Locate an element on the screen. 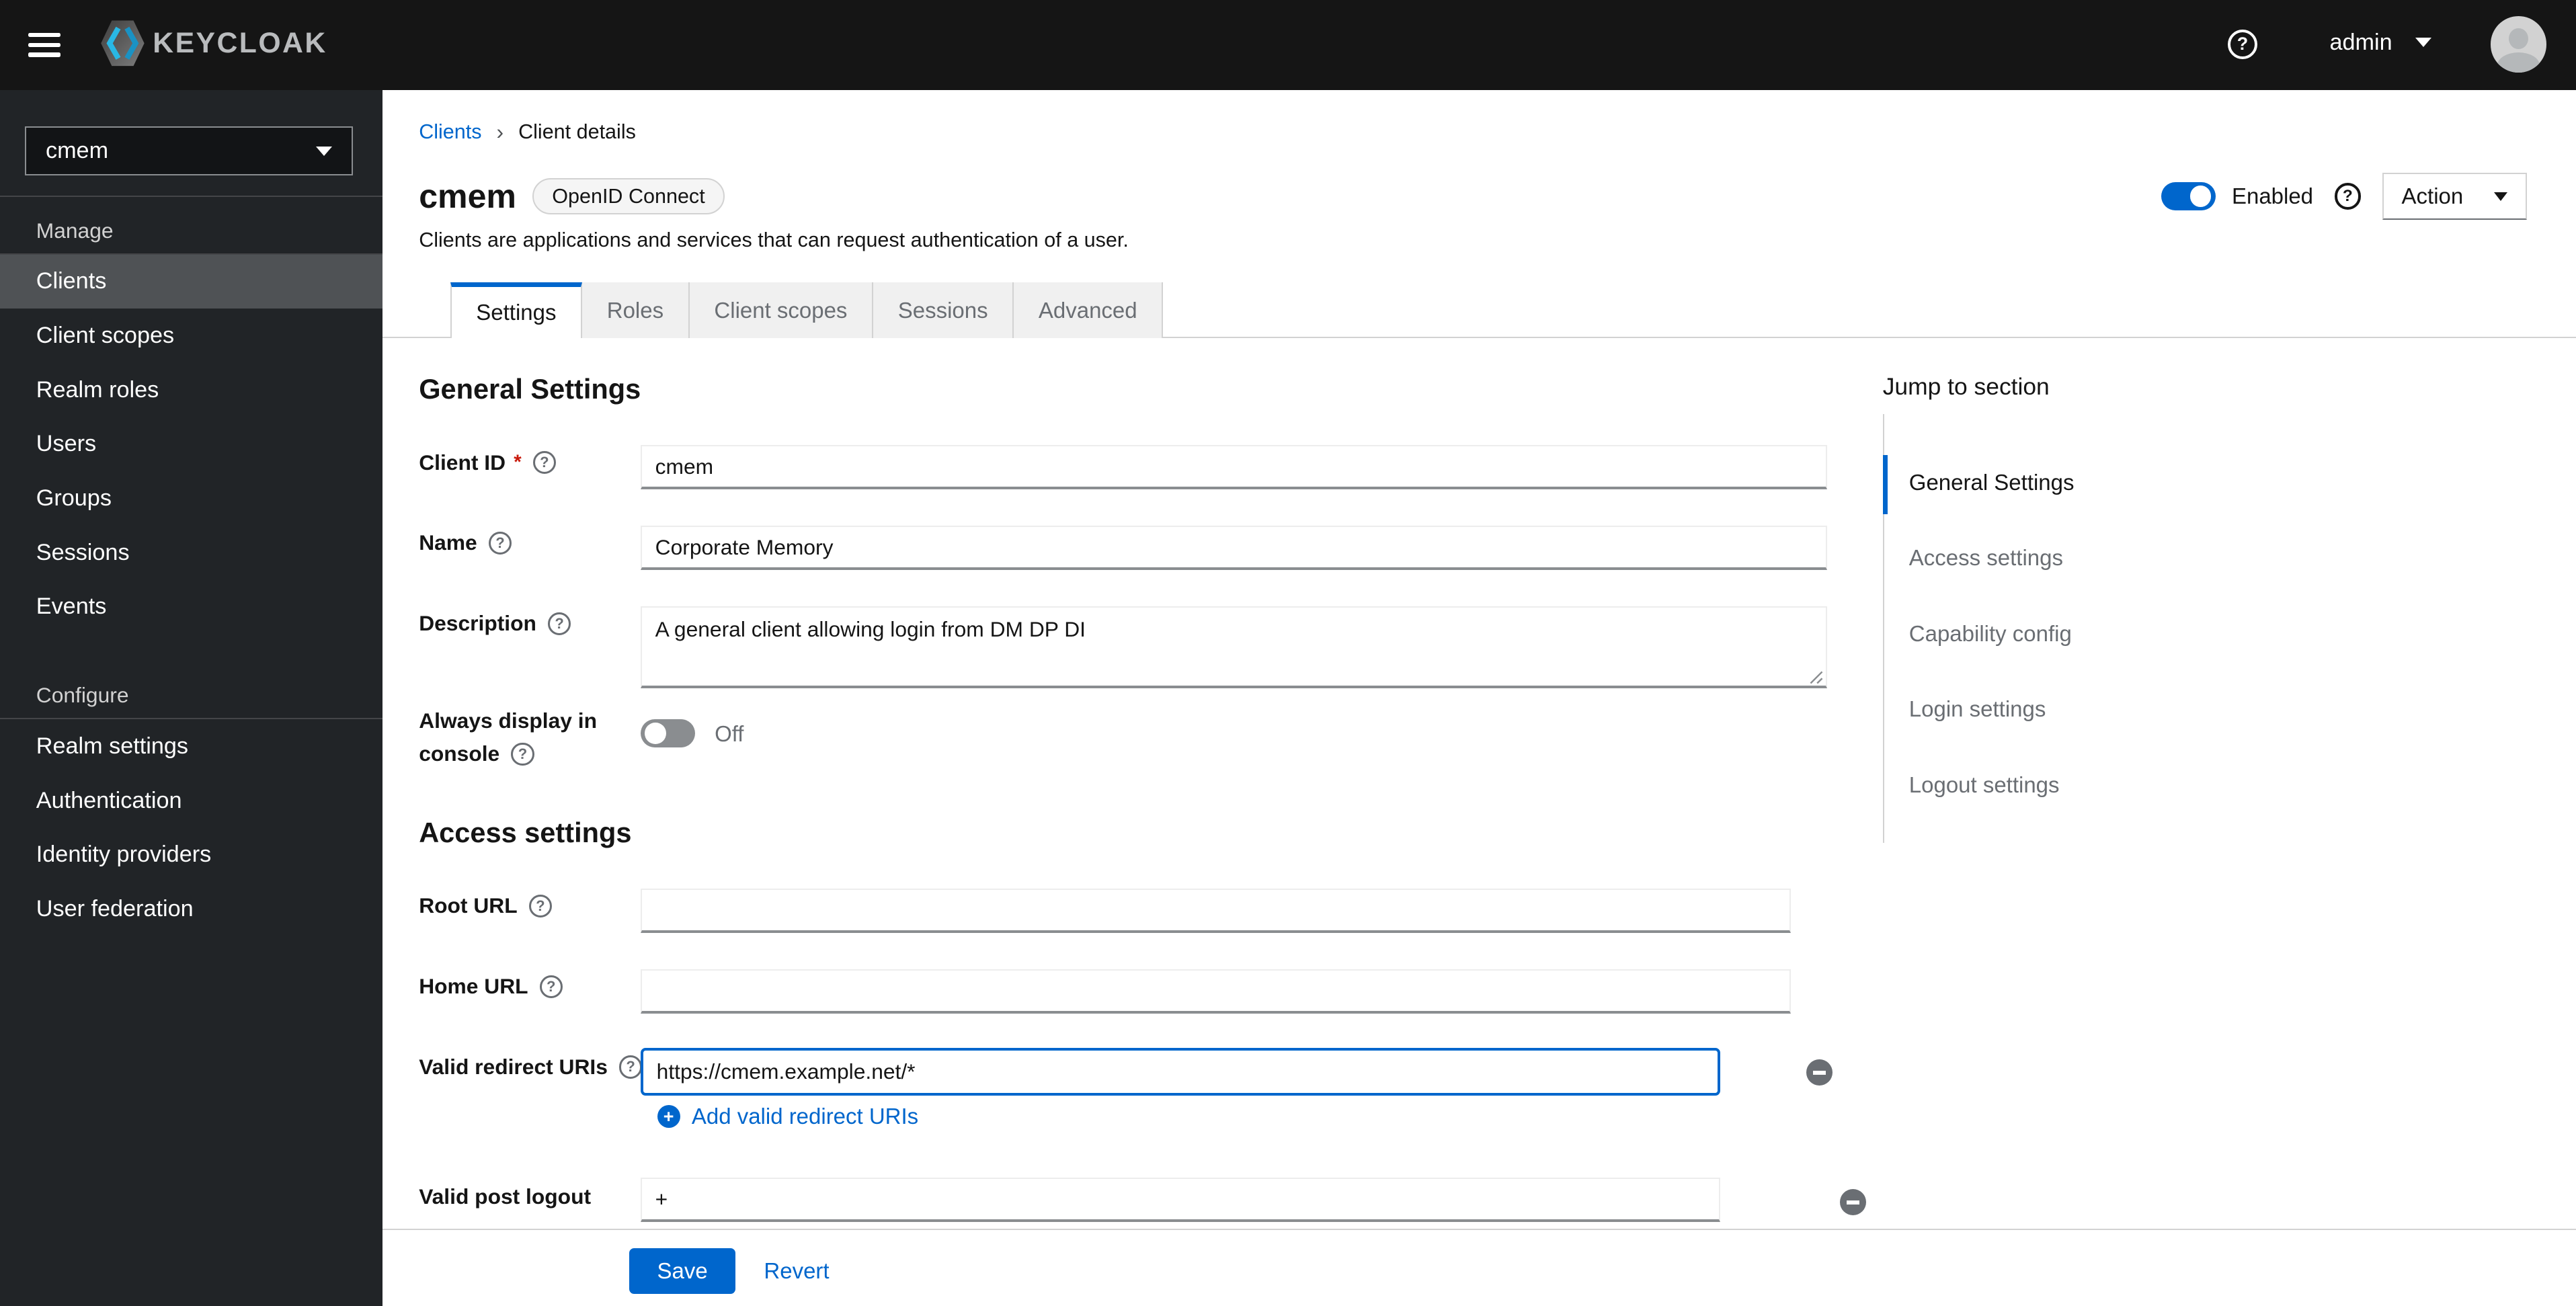 The image size is (2576, 1306). home-url-help-icon: ? is located at coordinates (551, 986).